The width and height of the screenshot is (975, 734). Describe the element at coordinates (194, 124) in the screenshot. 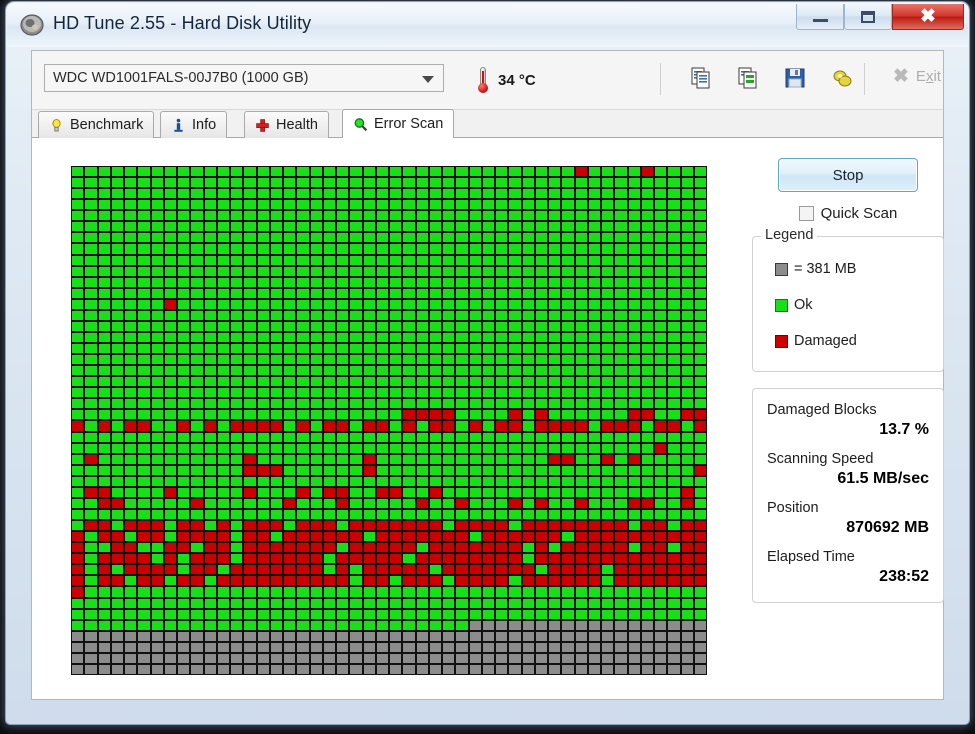

I see `tab-info: Info` at that location.